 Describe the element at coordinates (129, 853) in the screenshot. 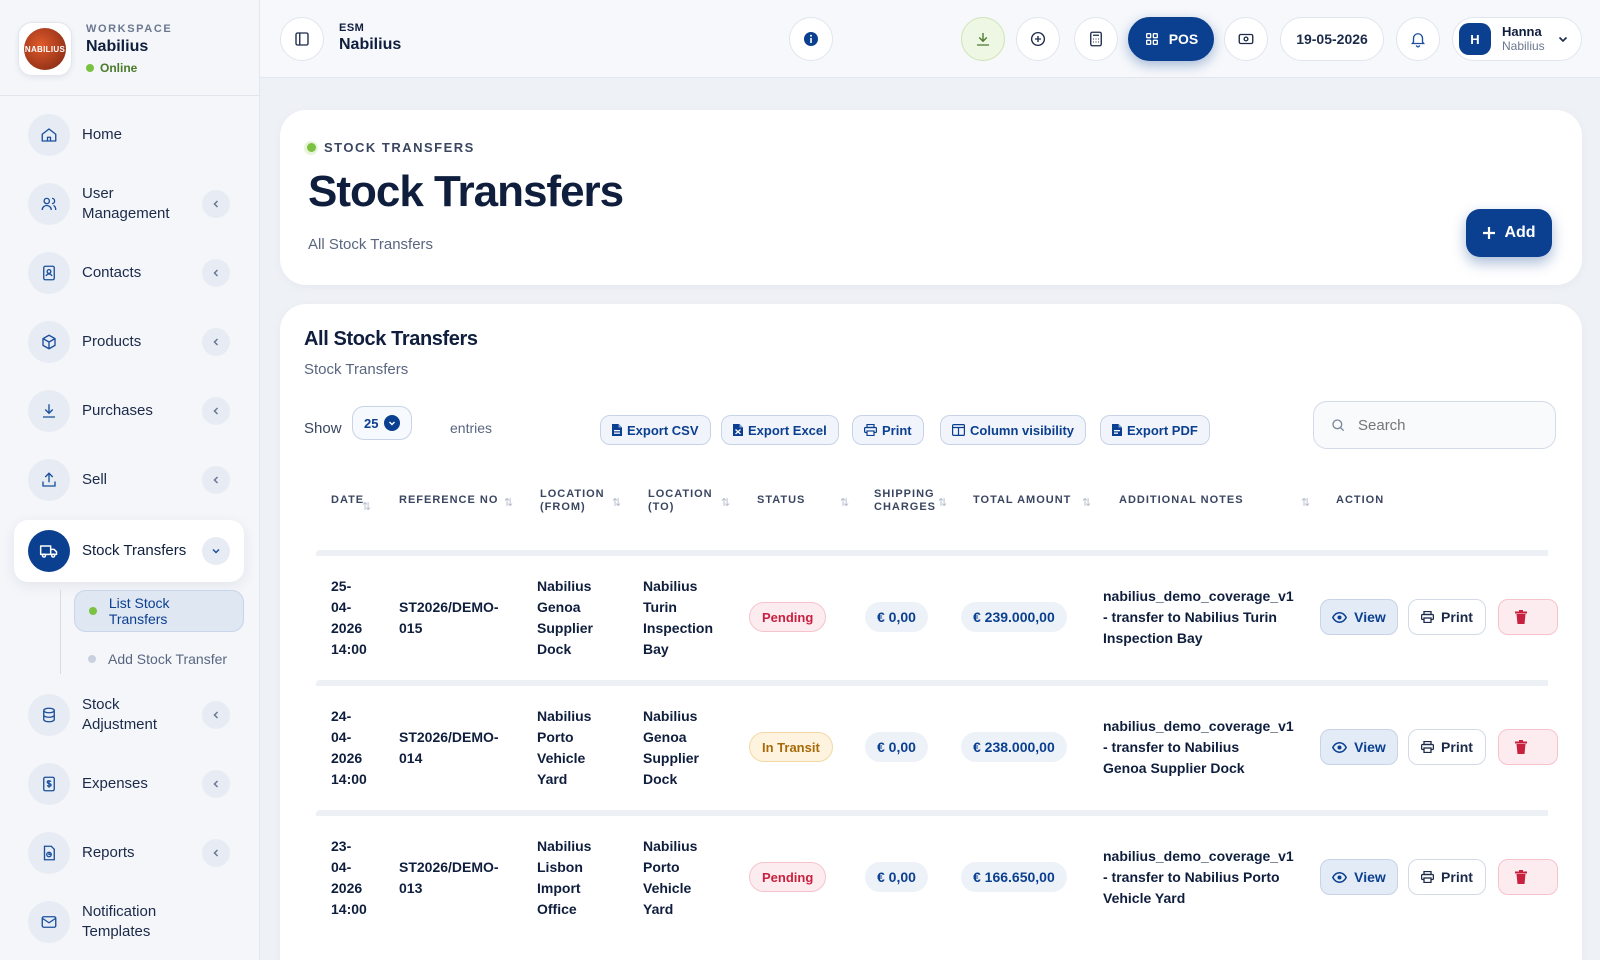

I see `sidebar-item-reports: Reports` at that location.